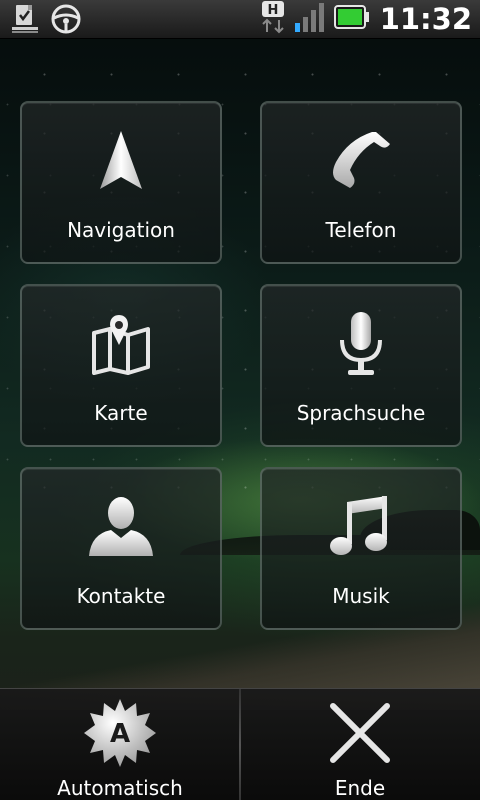 The image size is (480, 800). I want to click on battery-icon, so click(351, 19).